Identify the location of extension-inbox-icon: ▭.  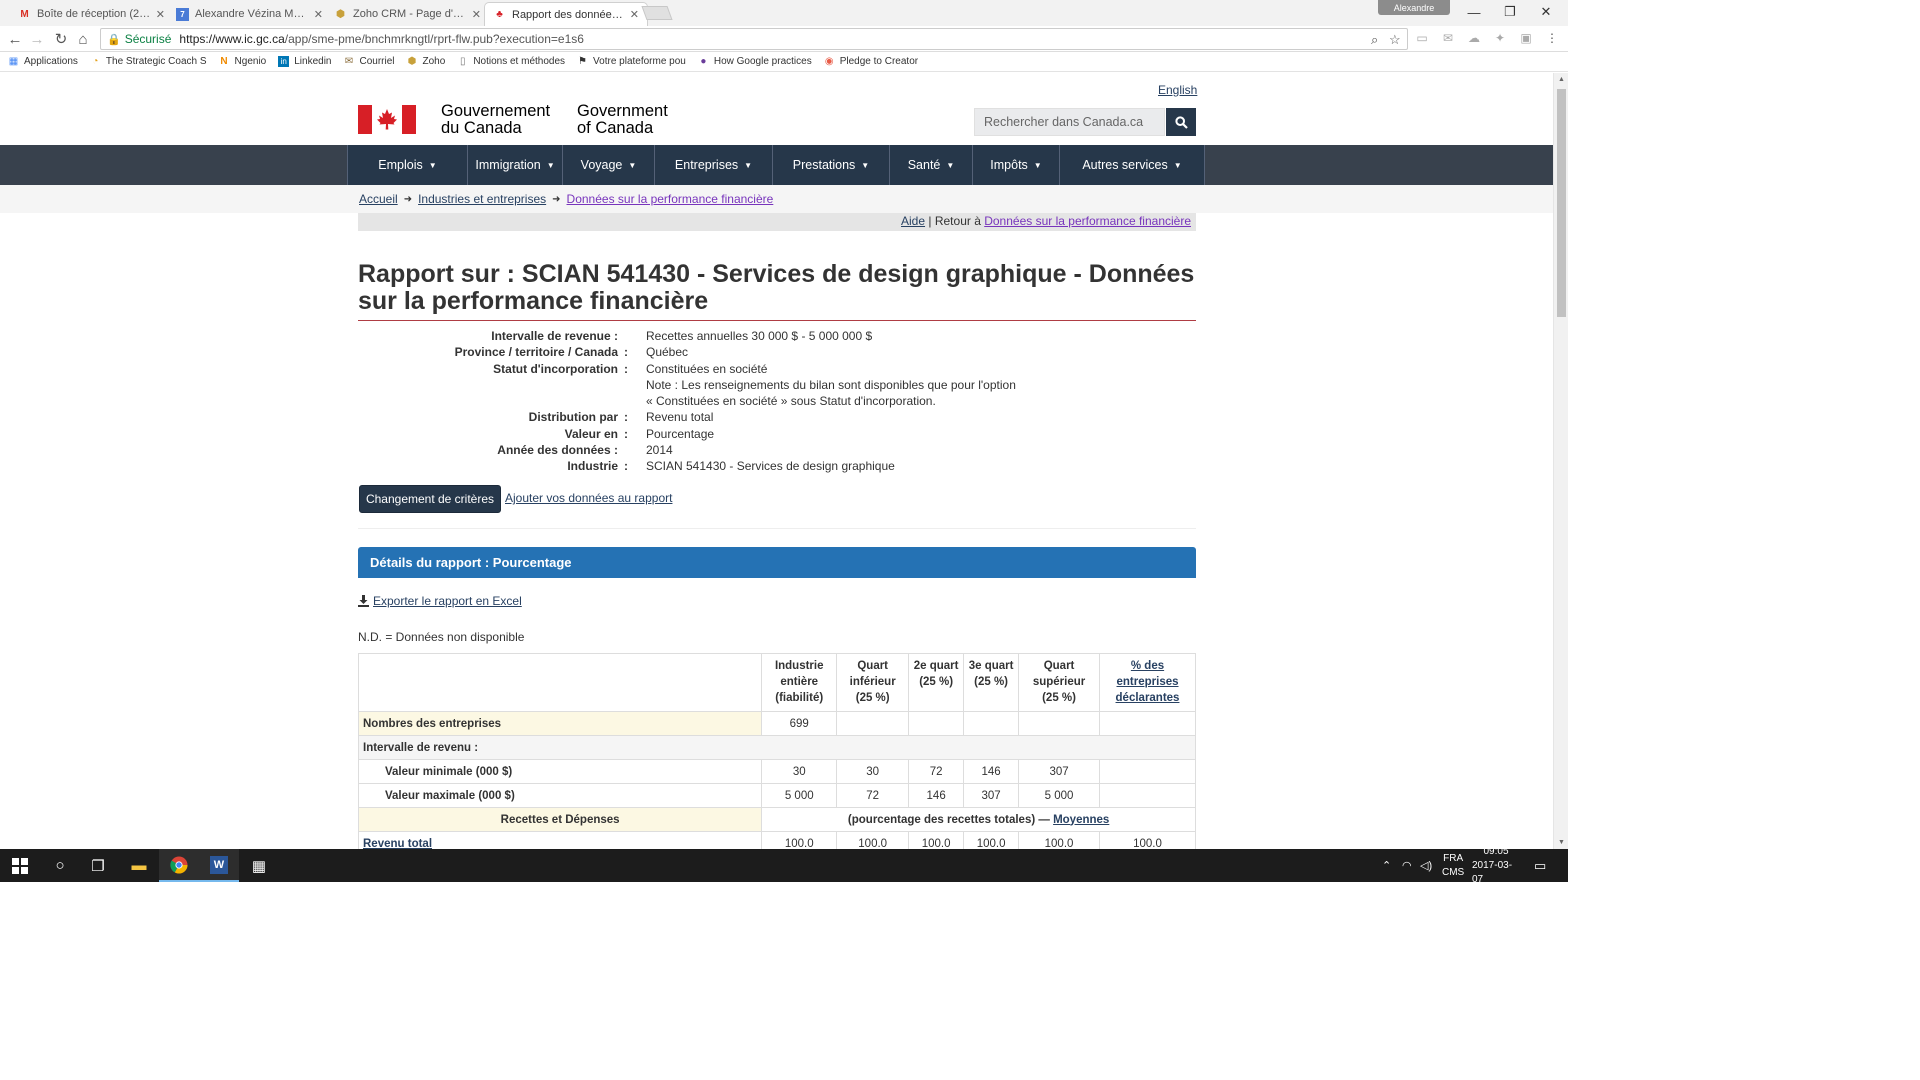
(1422, 39).